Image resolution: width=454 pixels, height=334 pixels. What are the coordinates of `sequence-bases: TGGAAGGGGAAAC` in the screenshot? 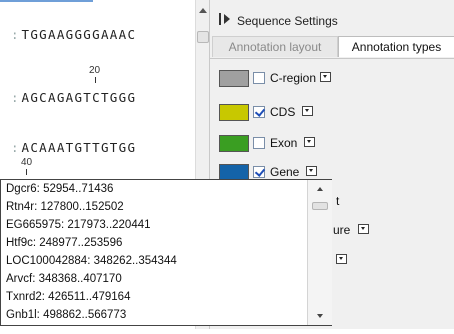 It's located at (79, 34).